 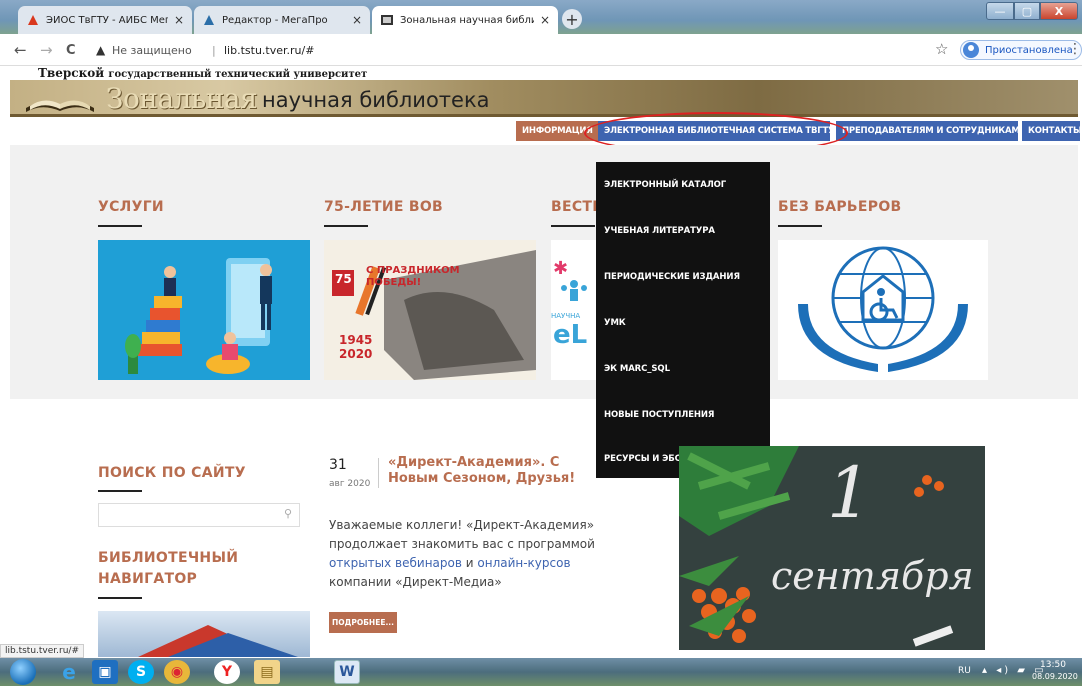 What do you see at coordinates (566, 316) in the screenshot?
I see `elib-label: НАУЧНА` at bounding box center [566, 316].